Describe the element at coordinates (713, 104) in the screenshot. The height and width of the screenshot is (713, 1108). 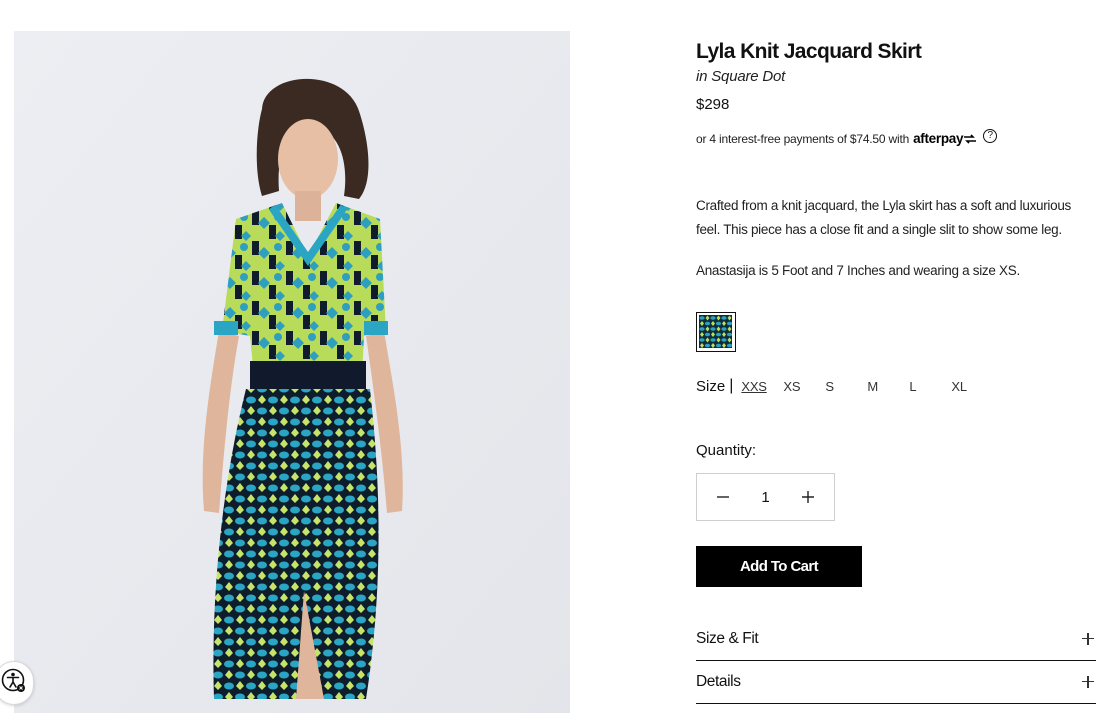
I see `product-price: $298` at that location.